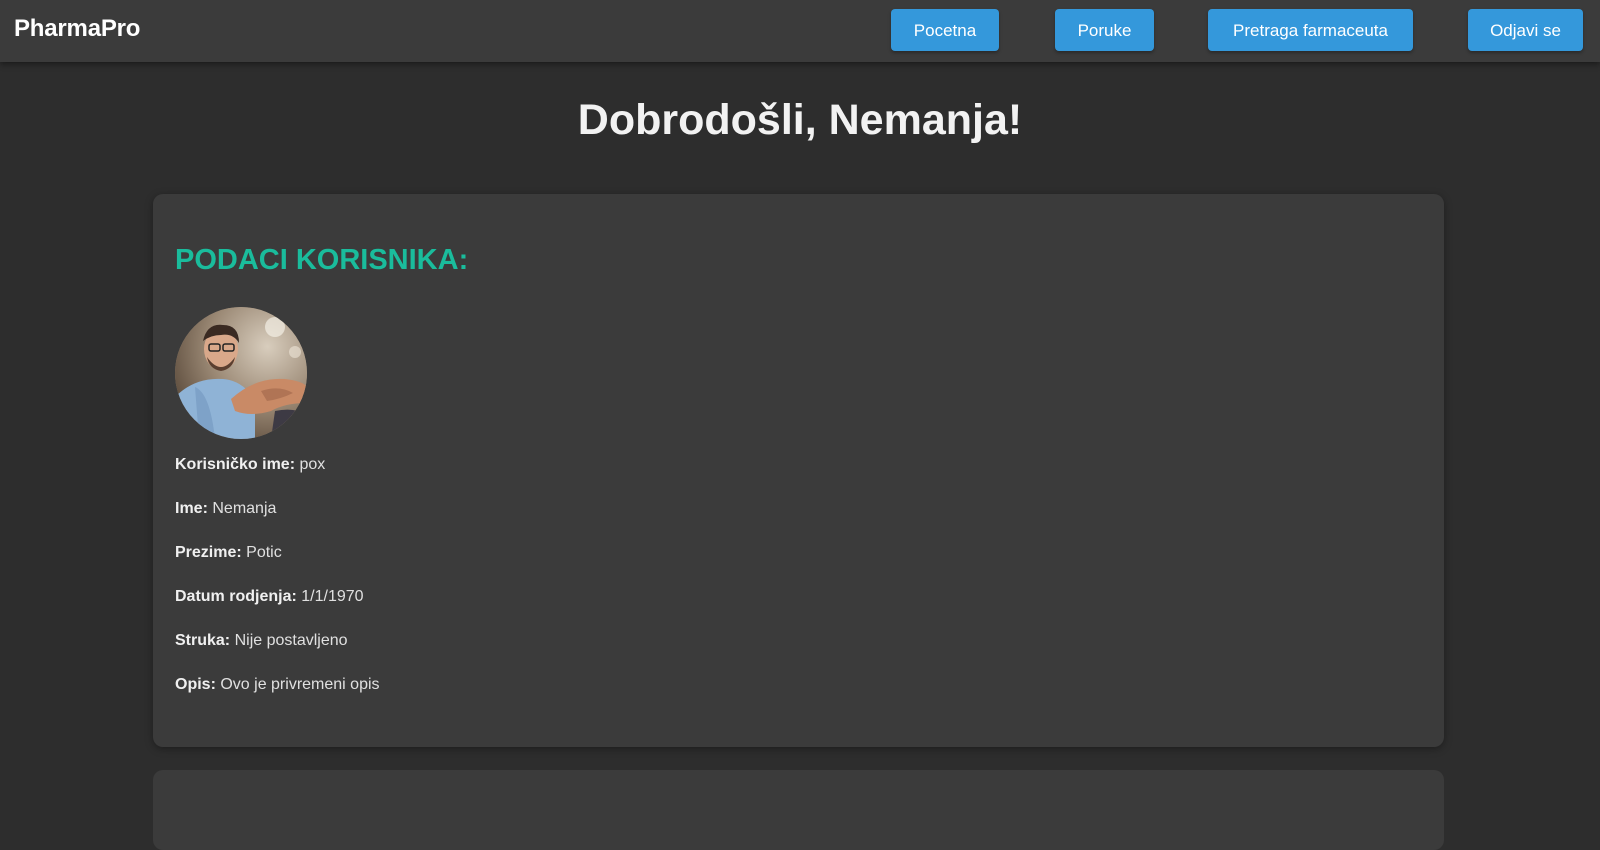  What do you see at coordinates (322, 260) in the screenshot?
I see `section-title: PODACI KORISNIKA:` at bounding box center [322, 260].